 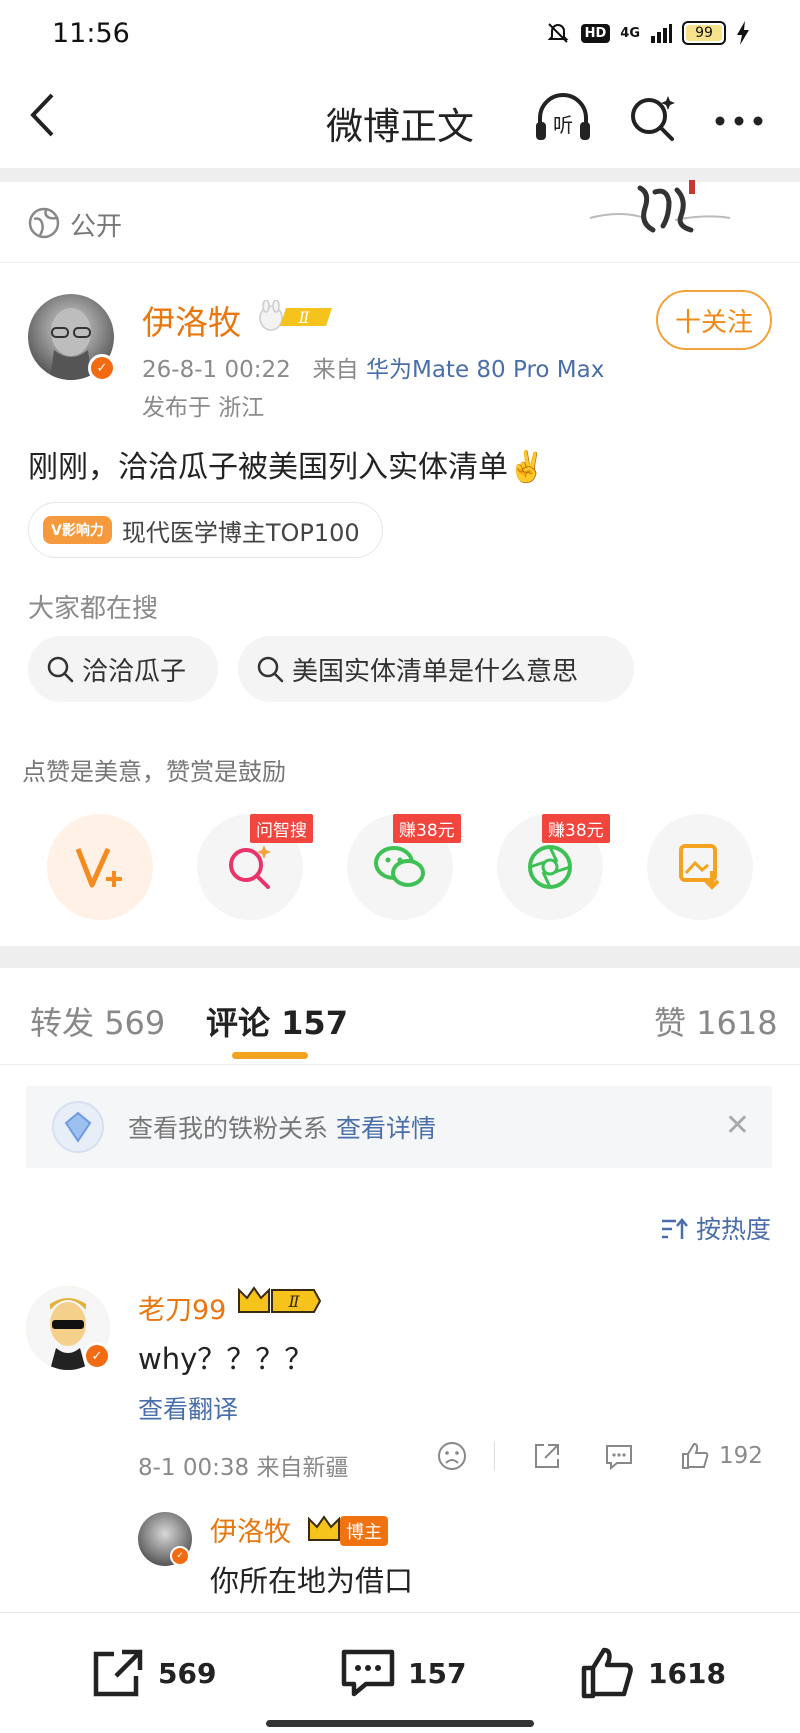 What do you see at coordinates (228, 1128) in the screenshot?
I see `fan-banner-text: 查看我的铁粉关系` at bounding box center [228, 1128].